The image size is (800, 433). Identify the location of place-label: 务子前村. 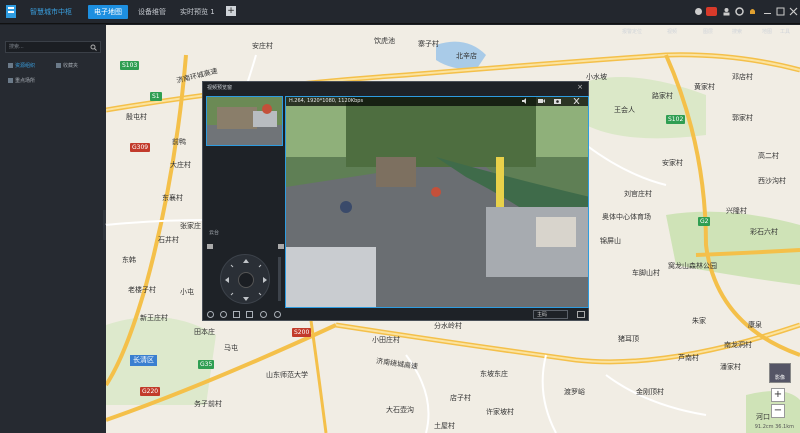
(208, 404).